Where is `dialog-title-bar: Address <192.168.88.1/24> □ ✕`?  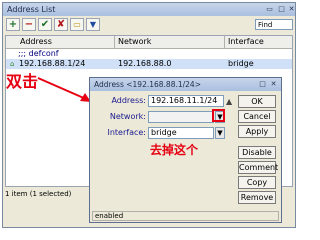 dialog-title-bar: Address <192.168.88.1/24> □ ✕ is located at coordinates (185, 84).